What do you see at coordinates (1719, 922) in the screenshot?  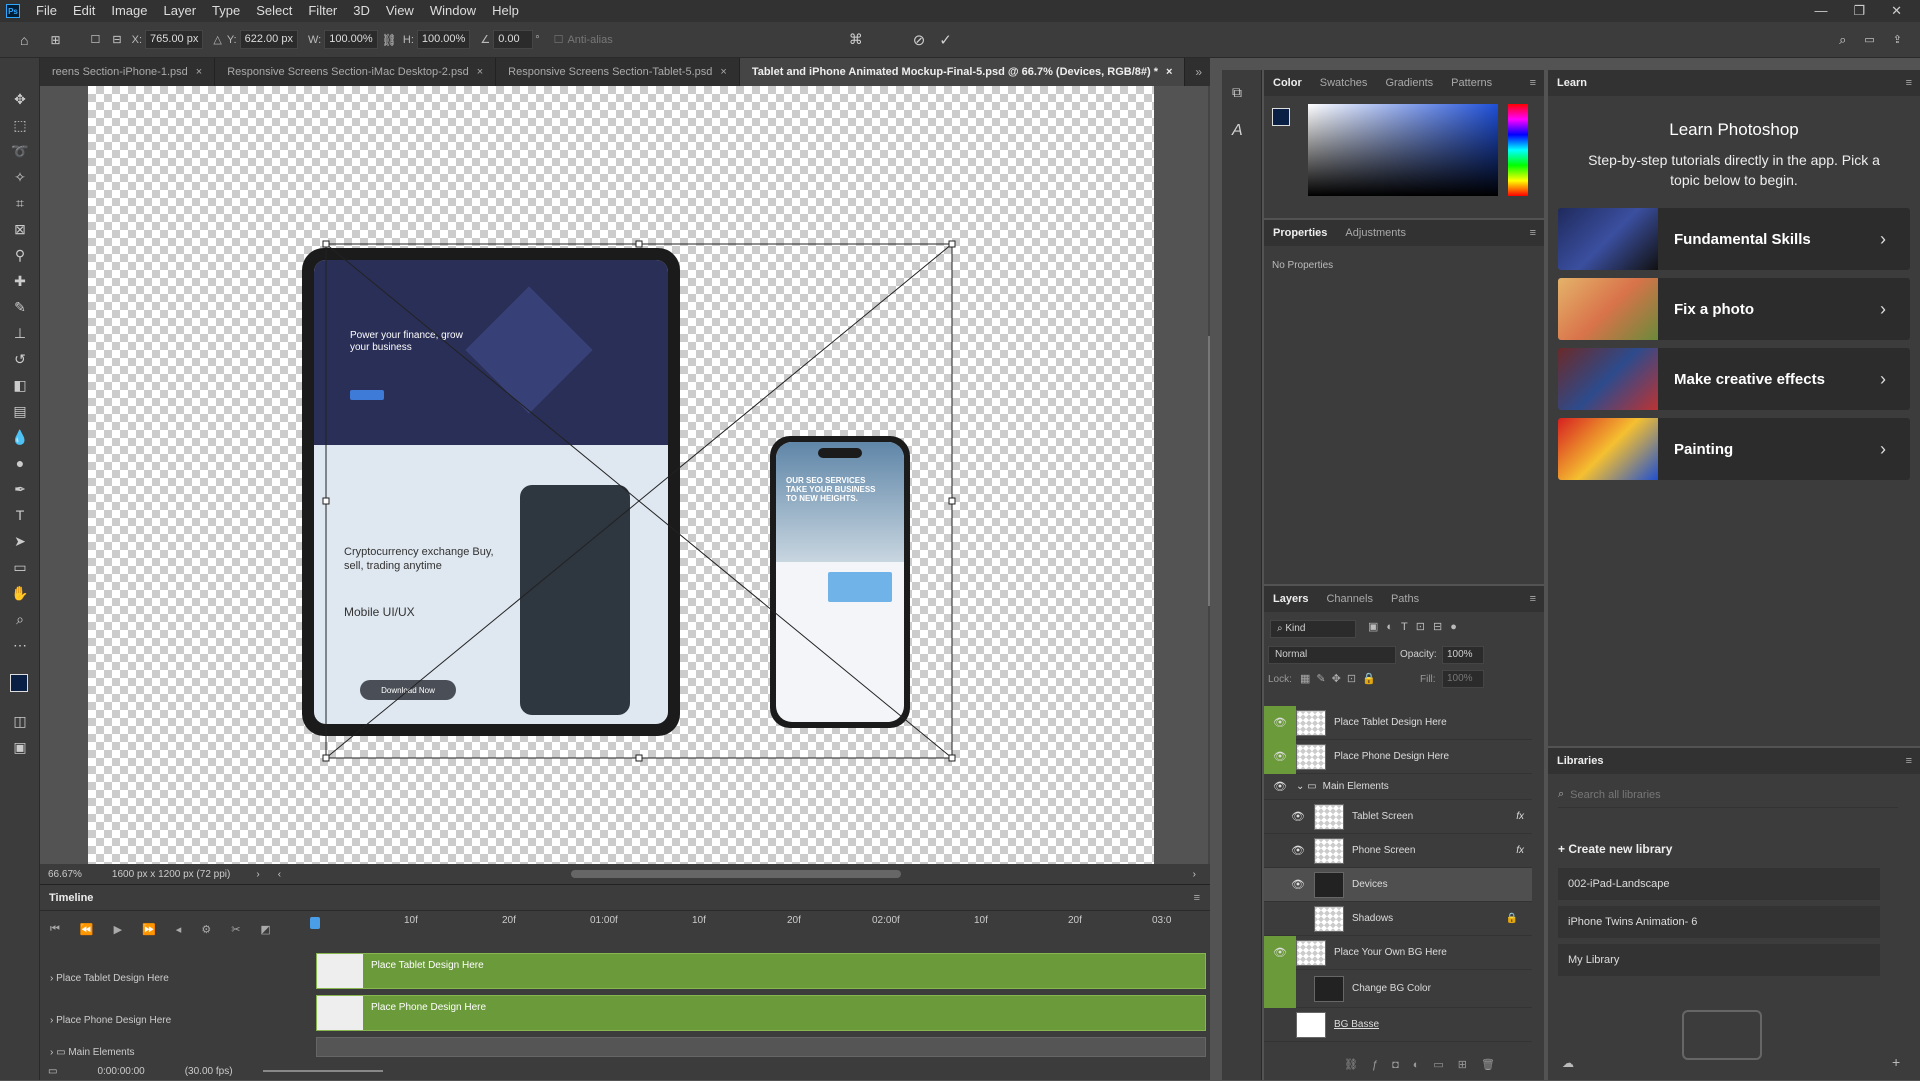 I see `library-item: iPhone Twins Animation- 6` at bounding box center [1719, 922].